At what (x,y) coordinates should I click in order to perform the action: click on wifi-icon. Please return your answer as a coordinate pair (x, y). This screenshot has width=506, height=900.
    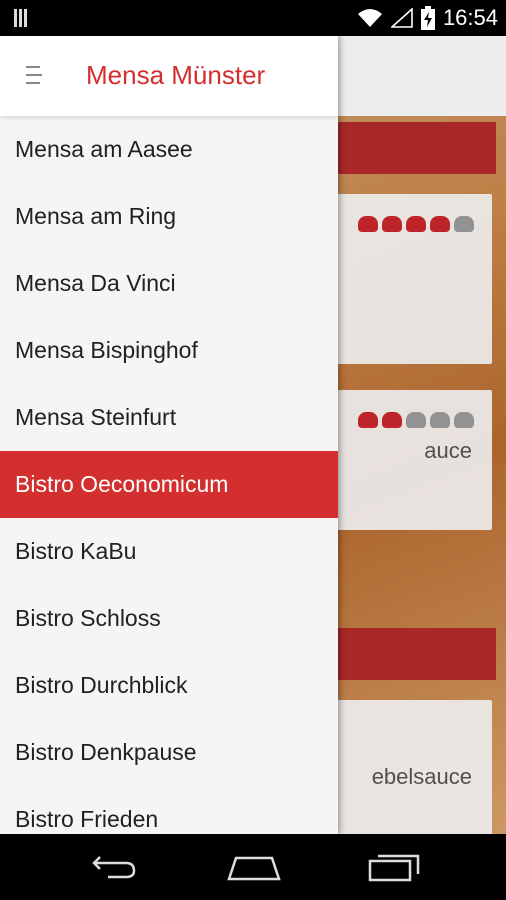
    Looking at the image, I should click on (369, 18).